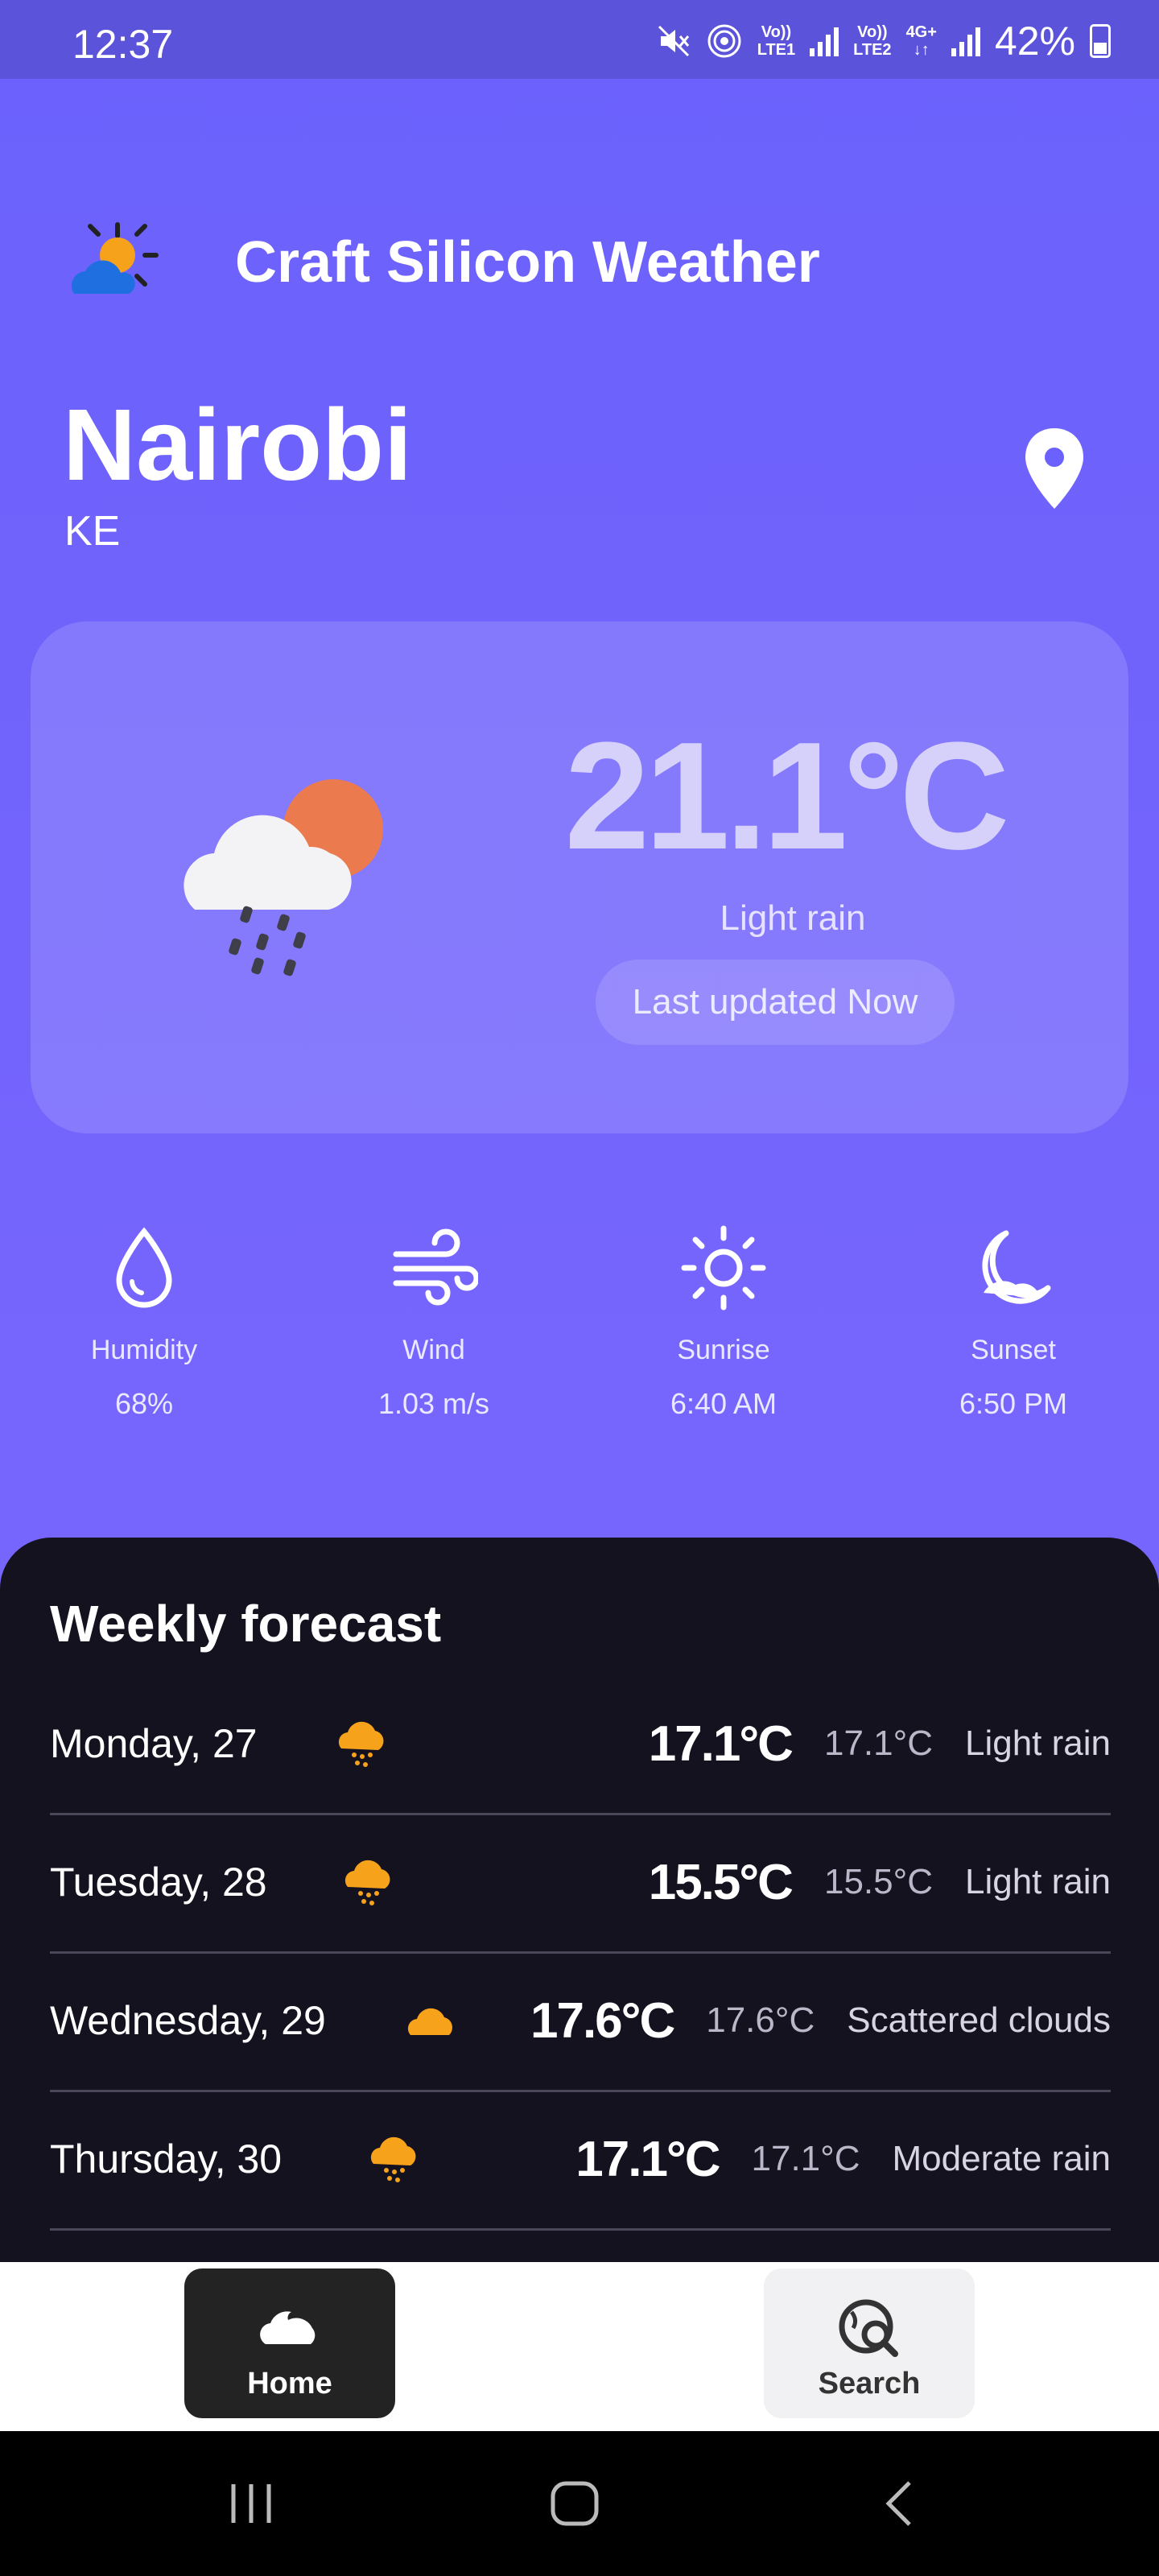  Describe the element at coordinates (921, 32) in the screenshot. I see `sim2-data-type: 4G+` at that location.